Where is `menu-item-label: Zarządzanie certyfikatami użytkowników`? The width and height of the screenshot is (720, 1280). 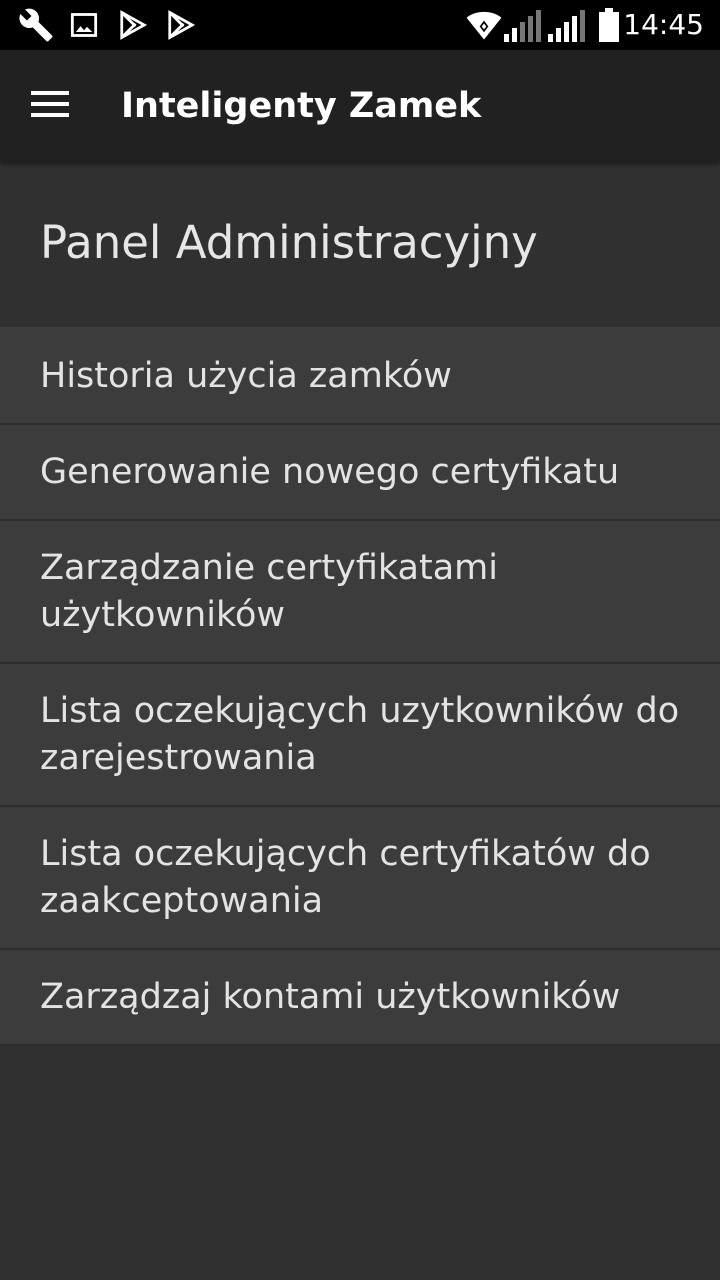
menu-item-label: Zarządzanie certyfikatami użytkowników is located at coordinates (269, 591).